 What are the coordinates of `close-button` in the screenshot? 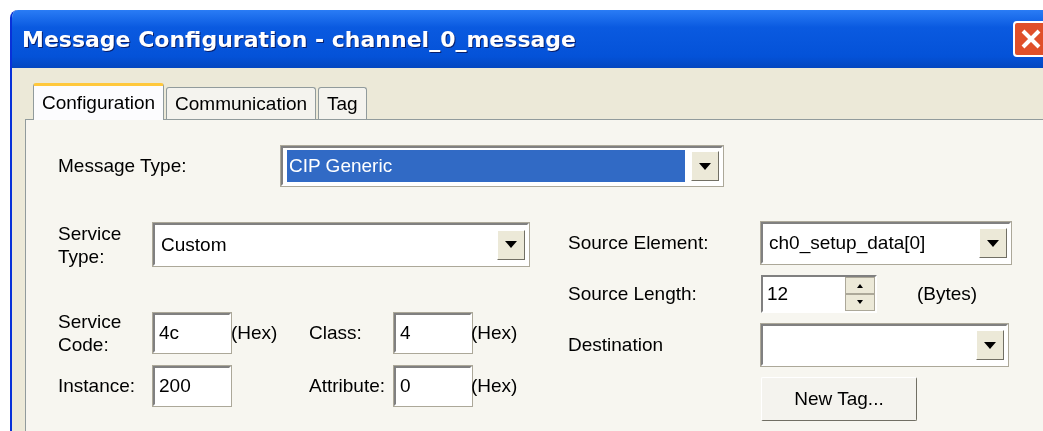 It's located at (1028, 39).